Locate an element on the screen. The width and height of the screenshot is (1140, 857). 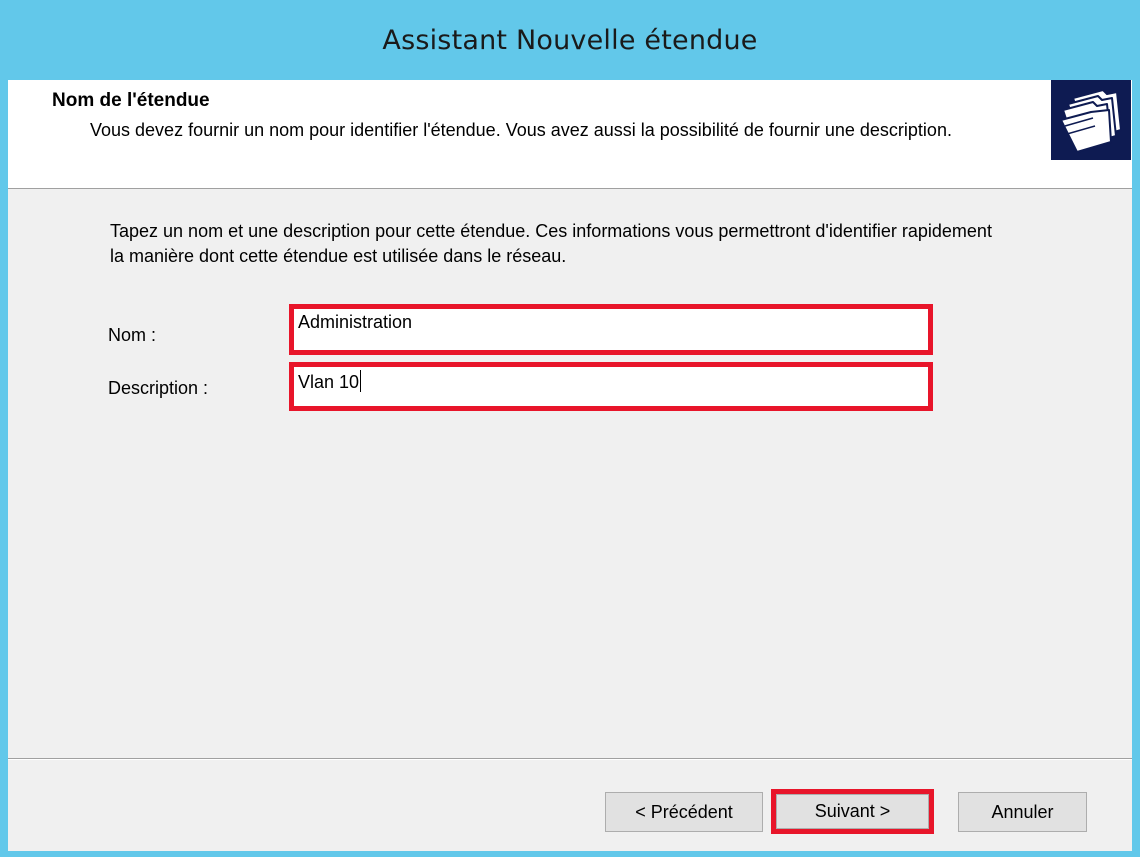
folders-icon is located at coordinates (1091, 120).